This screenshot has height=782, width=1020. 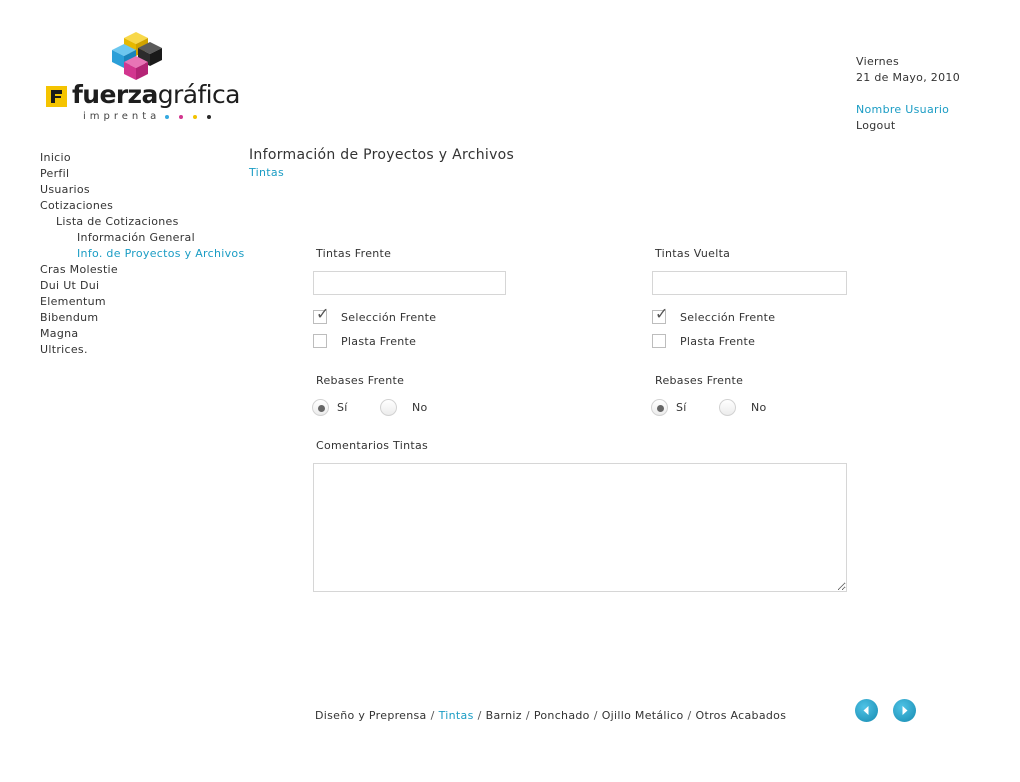 What do you see at coordinates (409, 283) in the screenshot?
I see `front-inks-input` at bounding box center [409, 283].